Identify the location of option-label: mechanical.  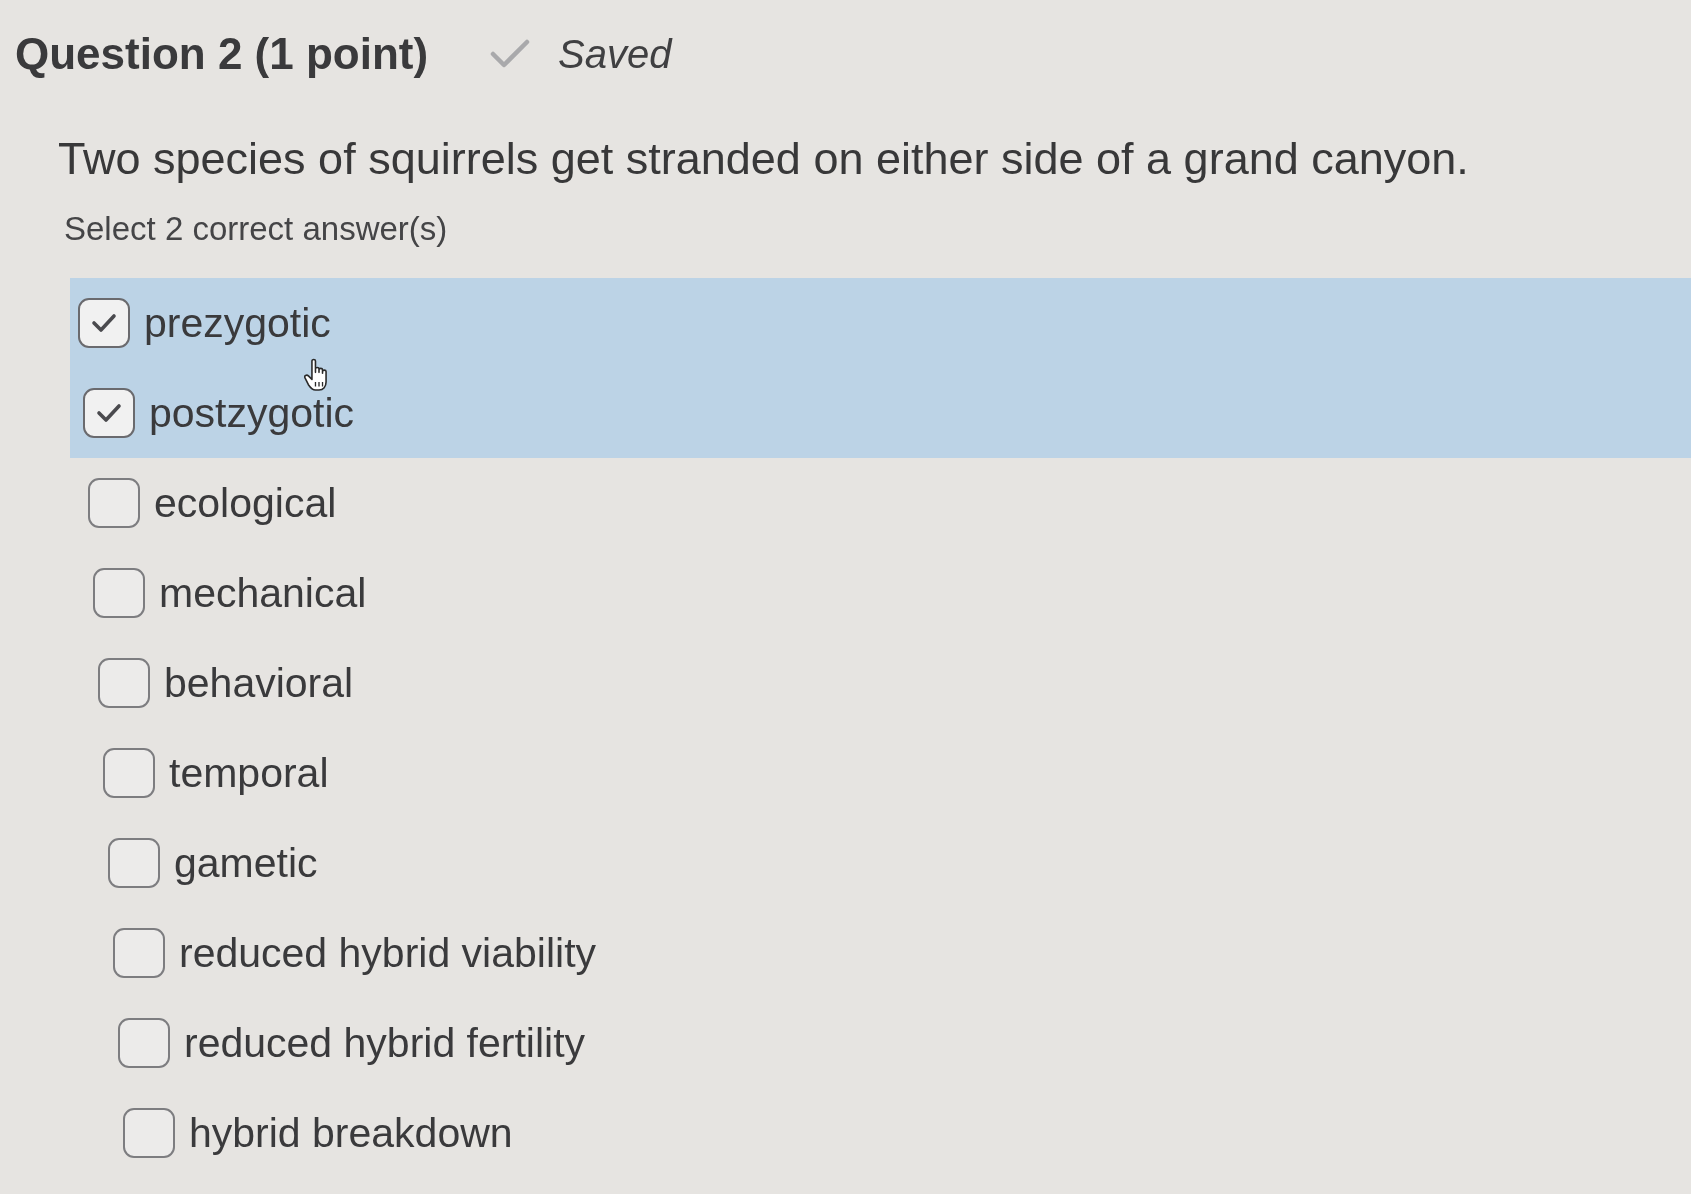
(263, 593).